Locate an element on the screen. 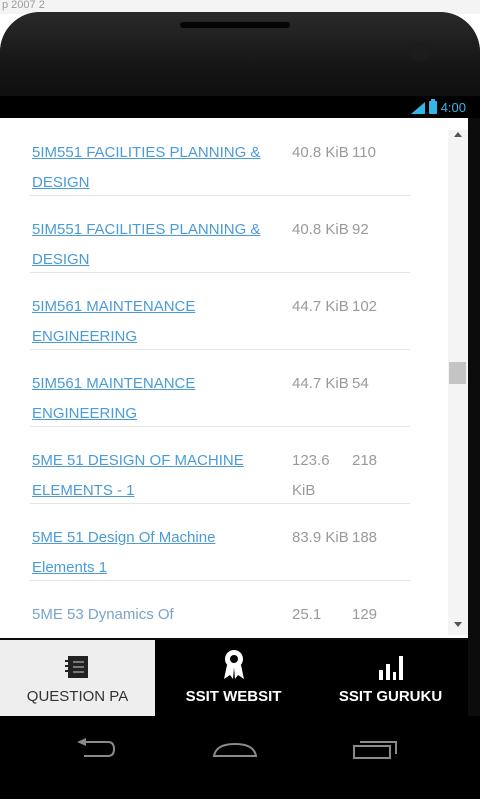 This screenshot has height=799, width=480. back-icon is located at coordinates (95, 751).